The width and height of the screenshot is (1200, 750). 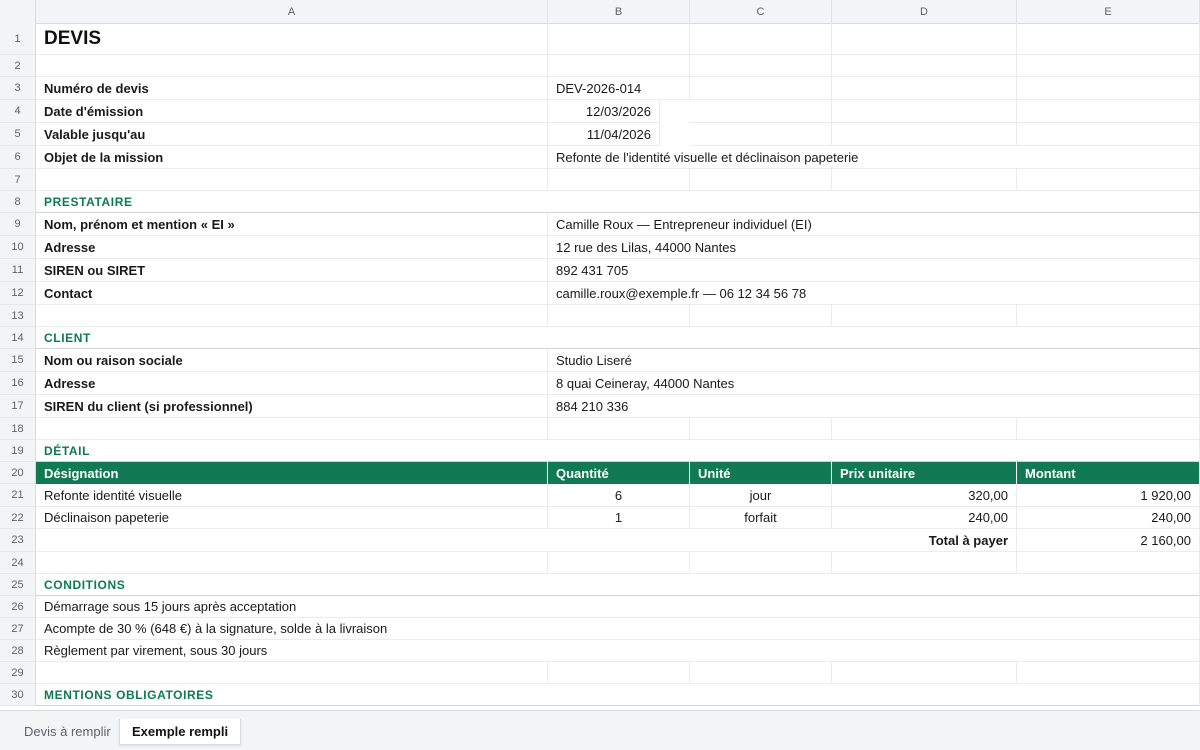 I want to click on client-siren-label: SIREN du client (si professionnel), so click(x=292, y=406).